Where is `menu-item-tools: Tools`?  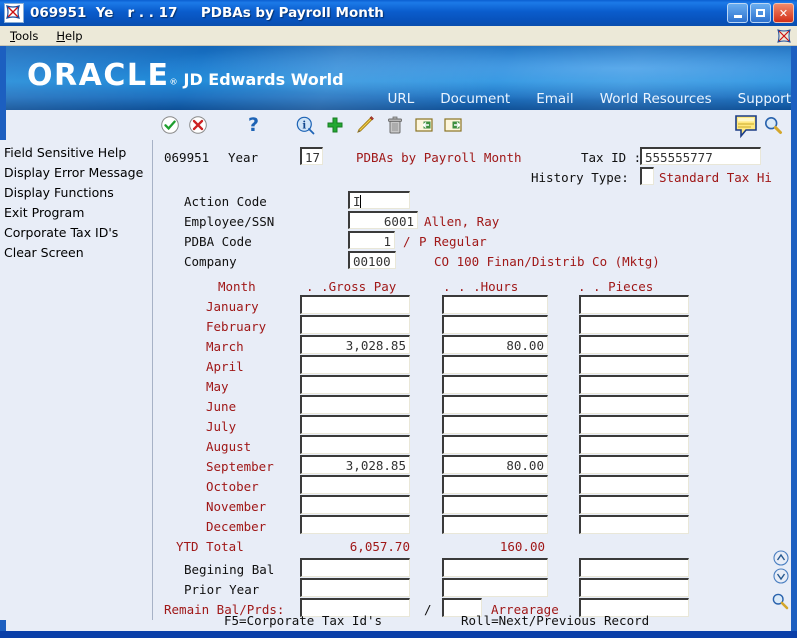
menu-item-tools: Tools is located at coordinates (24, 36).